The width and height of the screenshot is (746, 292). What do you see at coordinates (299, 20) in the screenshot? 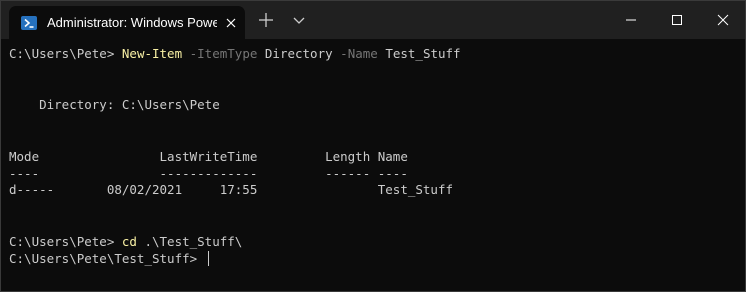
I see `chevron-down-icon` at bounding box center [299, 20].